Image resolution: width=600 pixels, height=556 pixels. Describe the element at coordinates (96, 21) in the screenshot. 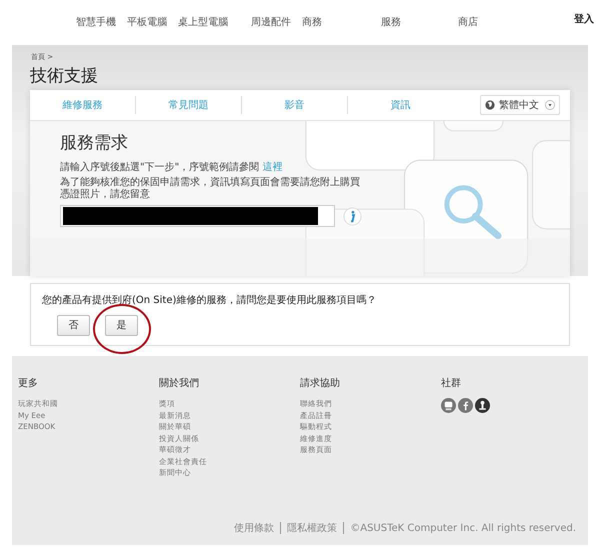

I see `nav-link: 智慧手機` at that location.